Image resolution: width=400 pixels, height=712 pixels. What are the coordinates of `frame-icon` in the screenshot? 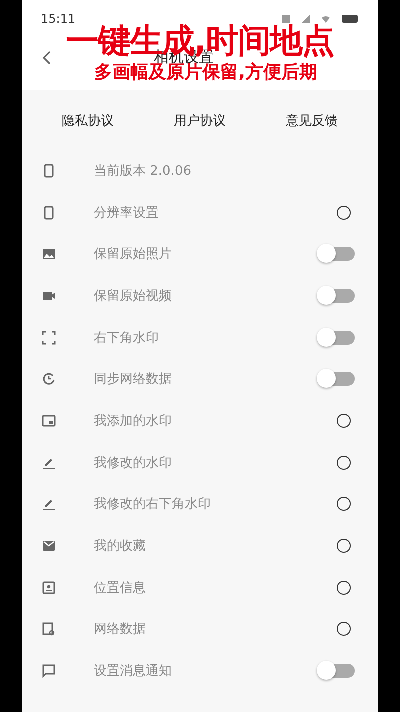 It's located at (49, 337).